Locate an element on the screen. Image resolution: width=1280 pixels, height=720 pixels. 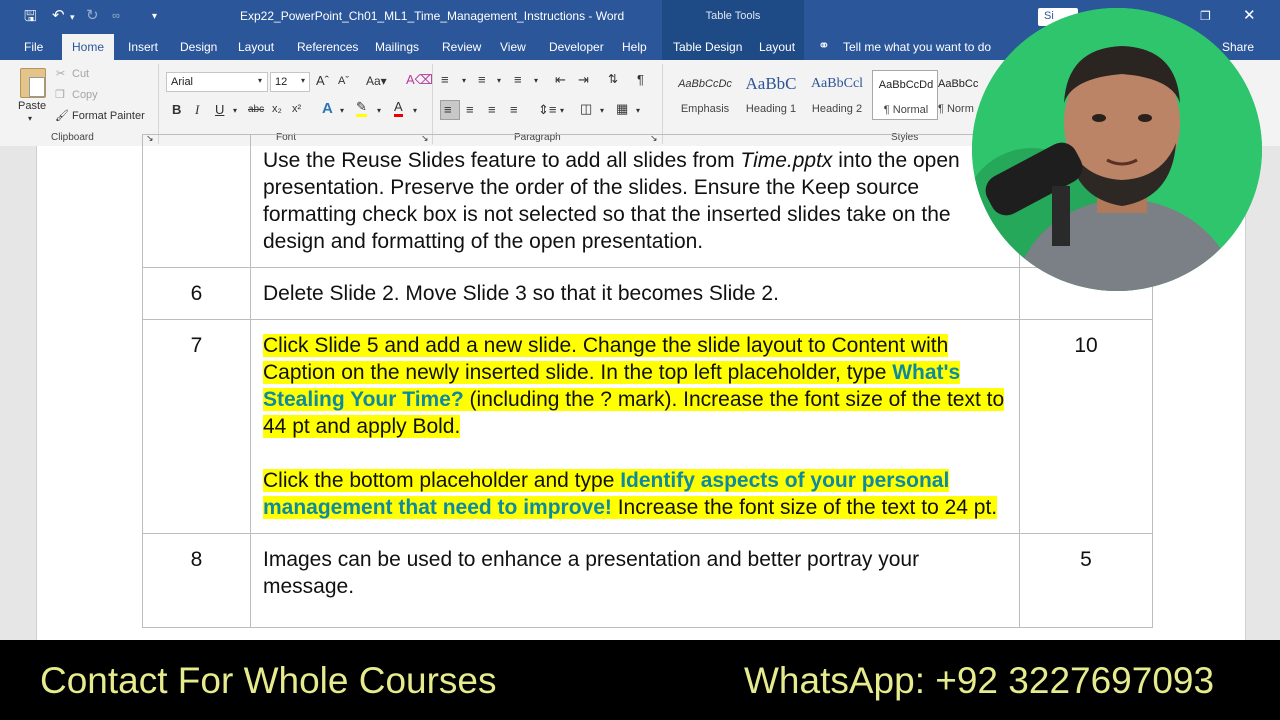
format-painter-button: Format Painter is located at coordinates (108, 116).